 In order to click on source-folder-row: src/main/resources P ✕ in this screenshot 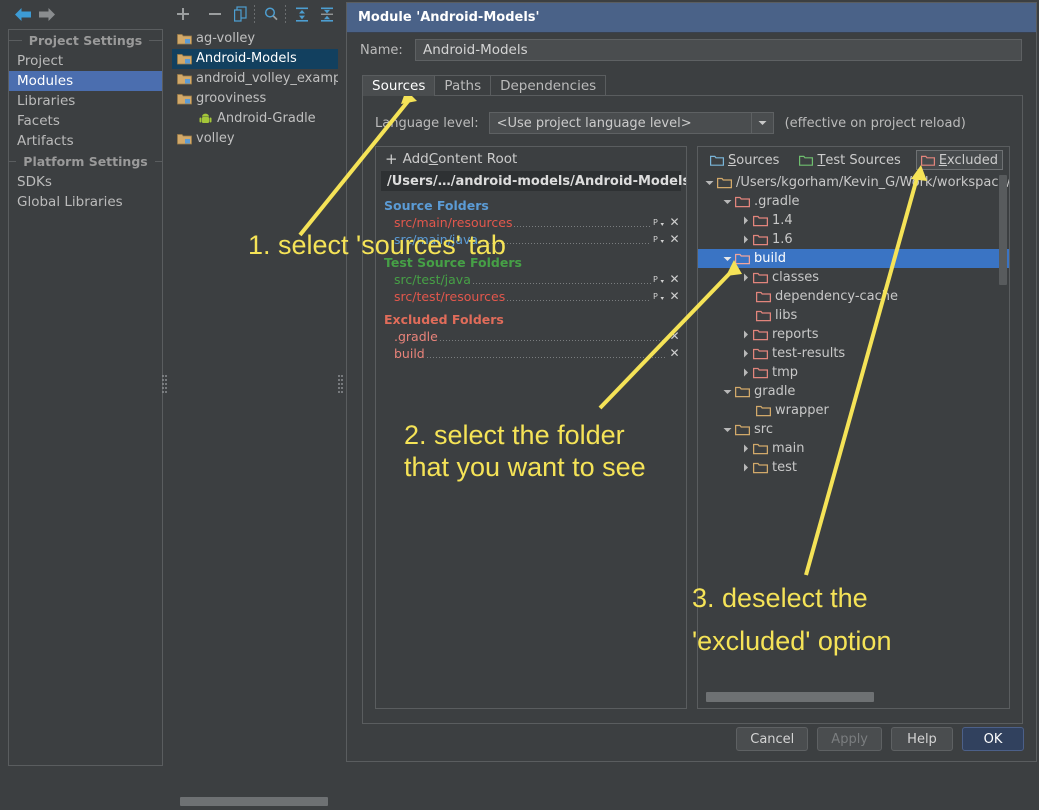, I will do `click(531, 222)`.